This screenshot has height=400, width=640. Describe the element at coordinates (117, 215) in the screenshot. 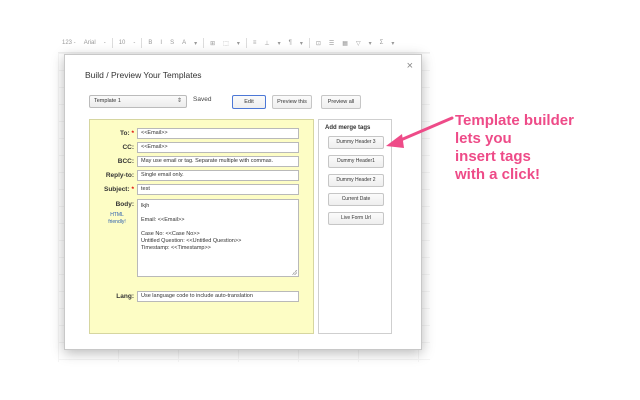

I see `html-note-line: HTML` at that location.